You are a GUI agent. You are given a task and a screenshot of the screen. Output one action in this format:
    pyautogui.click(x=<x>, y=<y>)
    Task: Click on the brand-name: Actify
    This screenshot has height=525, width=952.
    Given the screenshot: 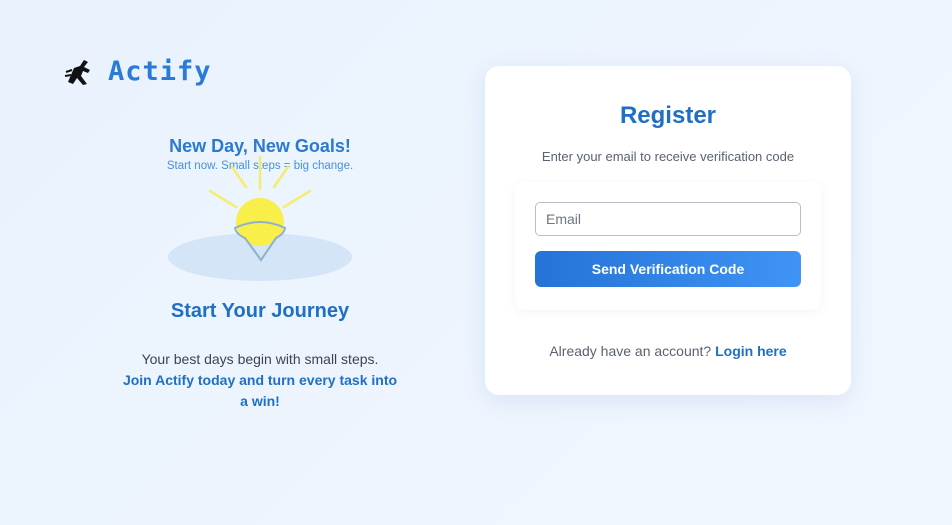 What is the action you would take?
    pyautogui.click(x=160, y=71)
    